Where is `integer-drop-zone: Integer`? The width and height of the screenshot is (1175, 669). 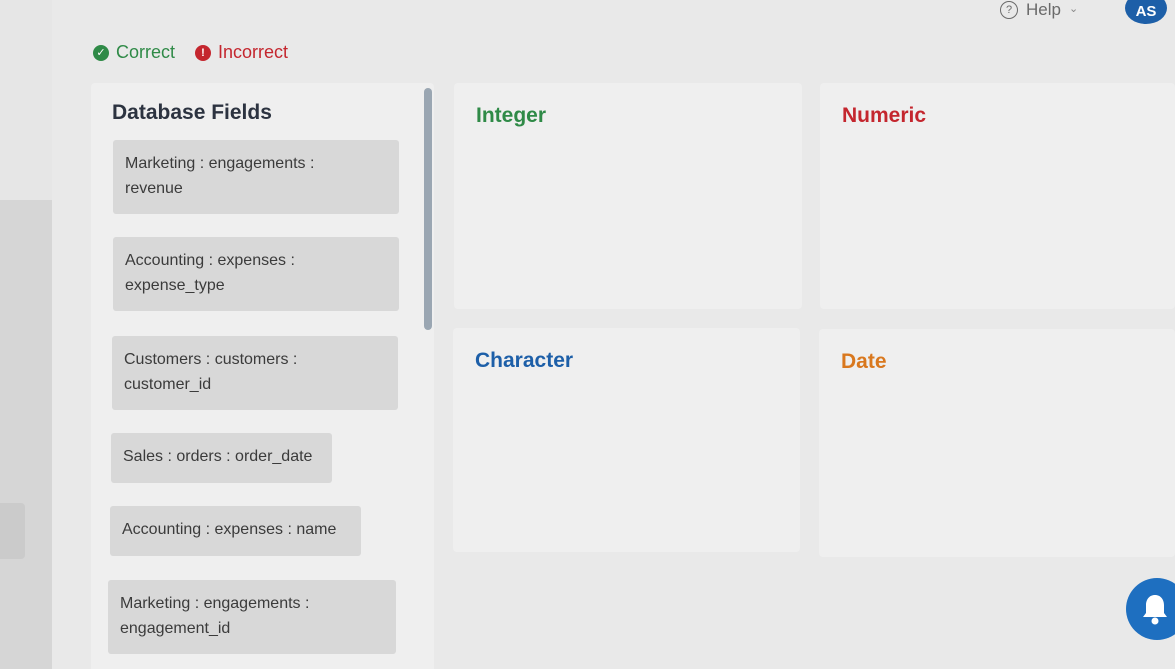 integer-drop-zone: Integer is located at coordinates (628, 196).